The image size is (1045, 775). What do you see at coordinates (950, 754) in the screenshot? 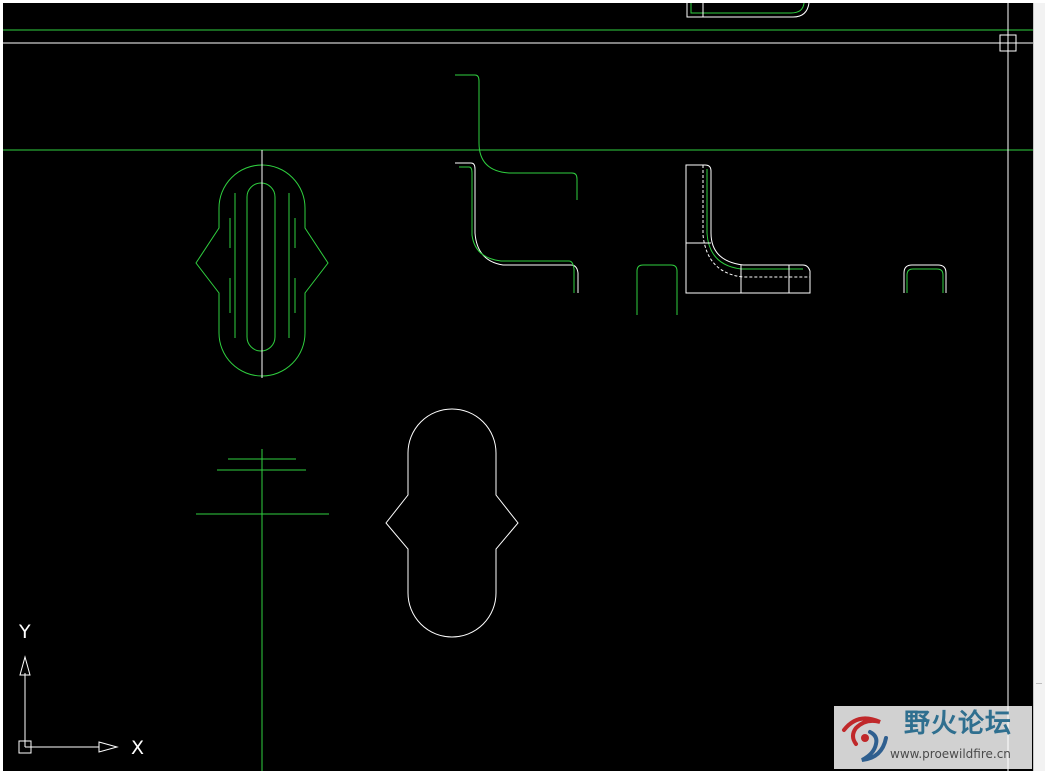
I see `watermark-url: www.proewildfire.cn` at bounding box center [950, 754].